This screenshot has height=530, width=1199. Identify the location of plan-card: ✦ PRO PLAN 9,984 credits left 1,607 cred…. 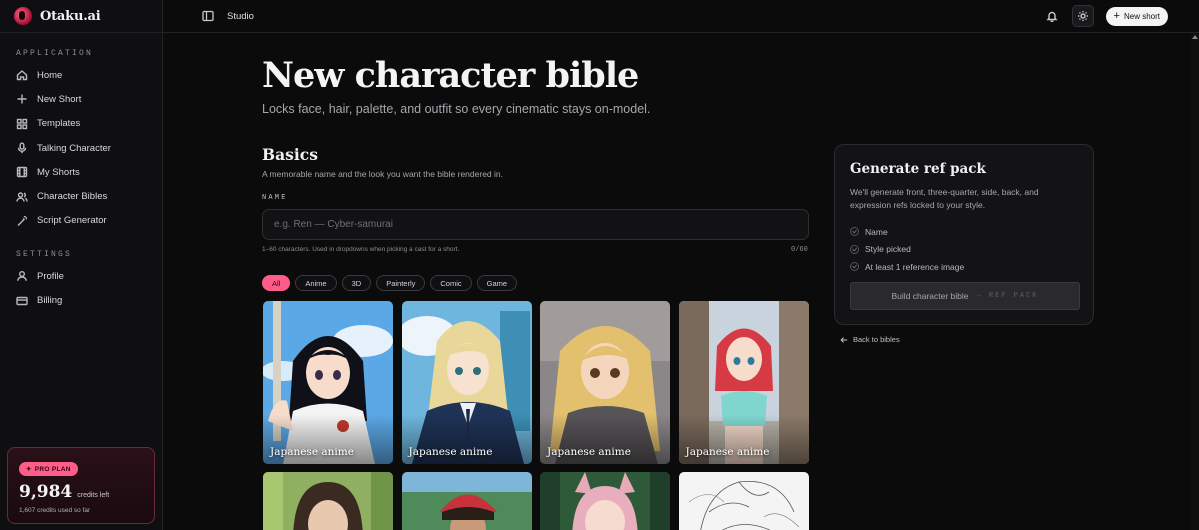
(81, 485).